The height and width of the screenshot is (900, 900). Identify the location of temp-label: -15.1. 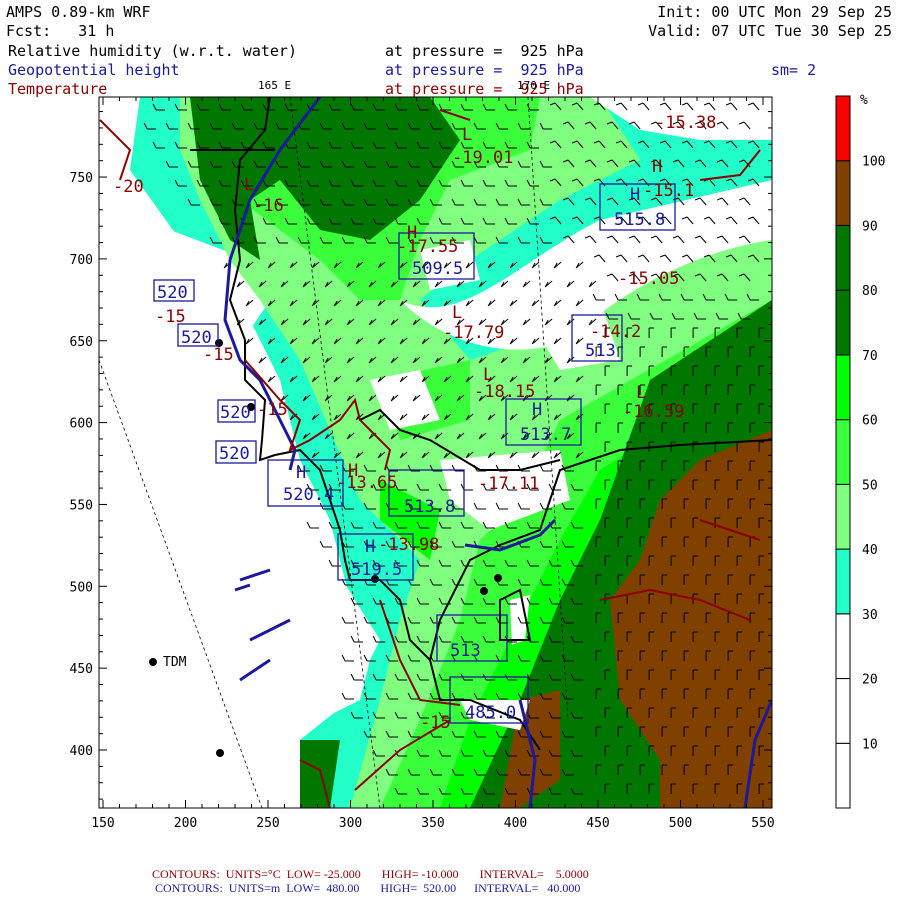
(668, 191).